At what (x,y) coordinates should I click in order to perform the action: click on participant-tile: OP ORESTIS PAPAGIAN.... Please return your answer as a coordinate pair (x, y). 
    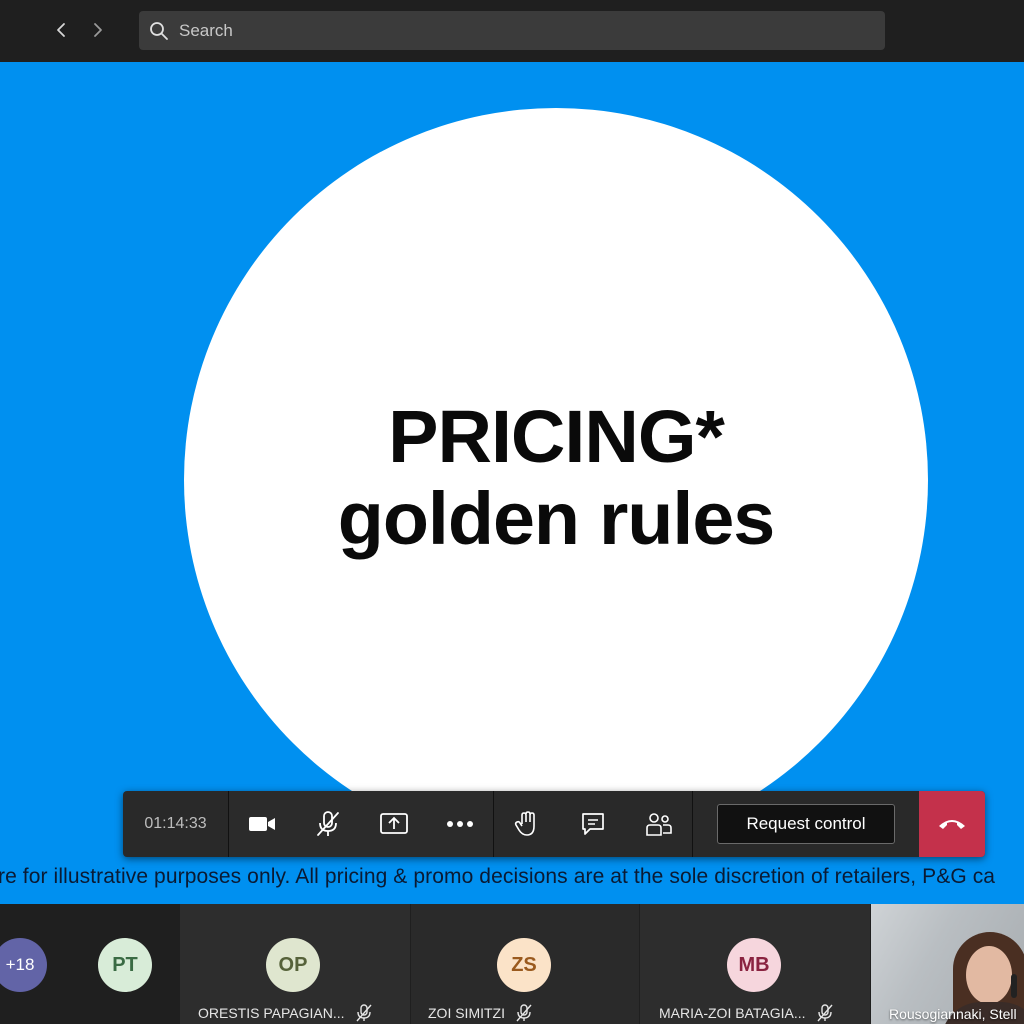
    Looking at the image, I should click on (295, 964).